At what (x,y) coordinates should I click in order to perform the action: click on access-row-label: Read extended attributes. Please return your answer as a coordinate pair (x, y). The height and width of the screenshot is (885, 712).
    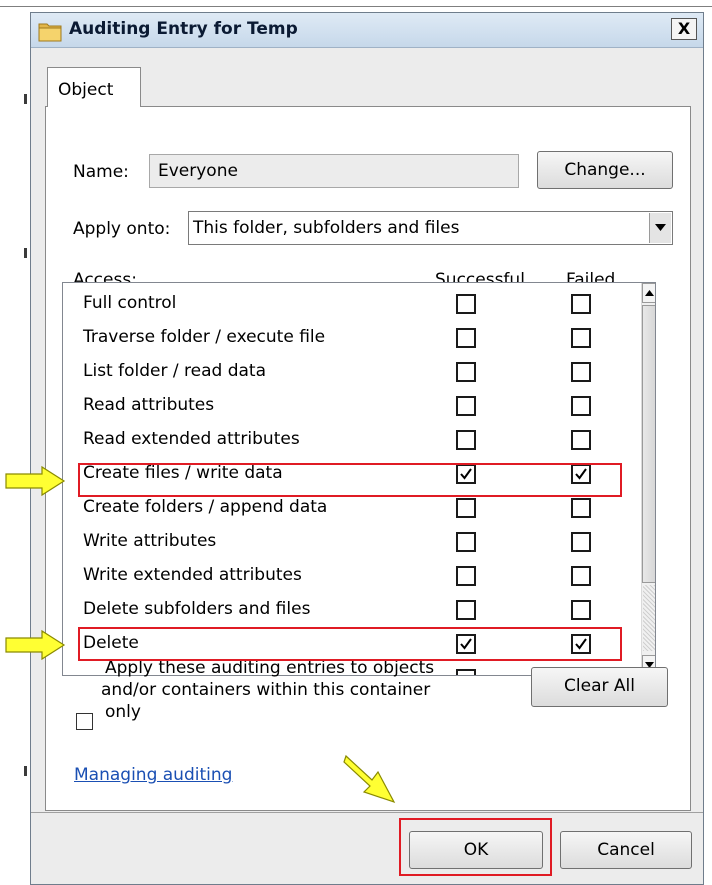
    Looking at the image, I should click on (191, 439).